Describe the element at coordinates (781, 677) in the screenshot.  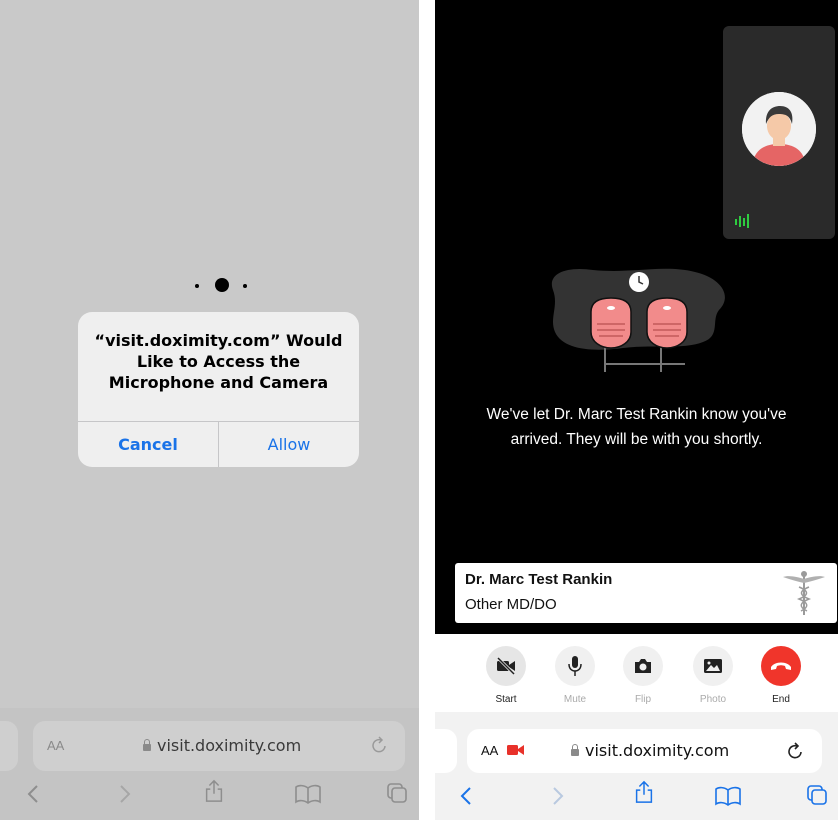
I see `end-call-button: End` at that location.